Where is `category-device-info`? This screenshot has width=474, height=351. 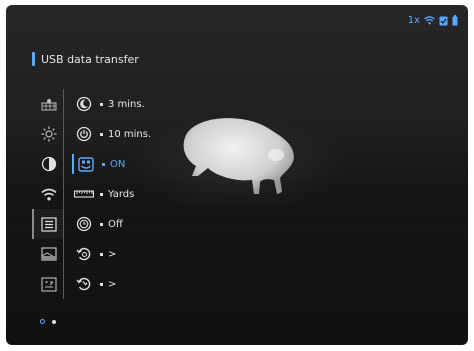 category-device-info is located at coordinates (48, 284).